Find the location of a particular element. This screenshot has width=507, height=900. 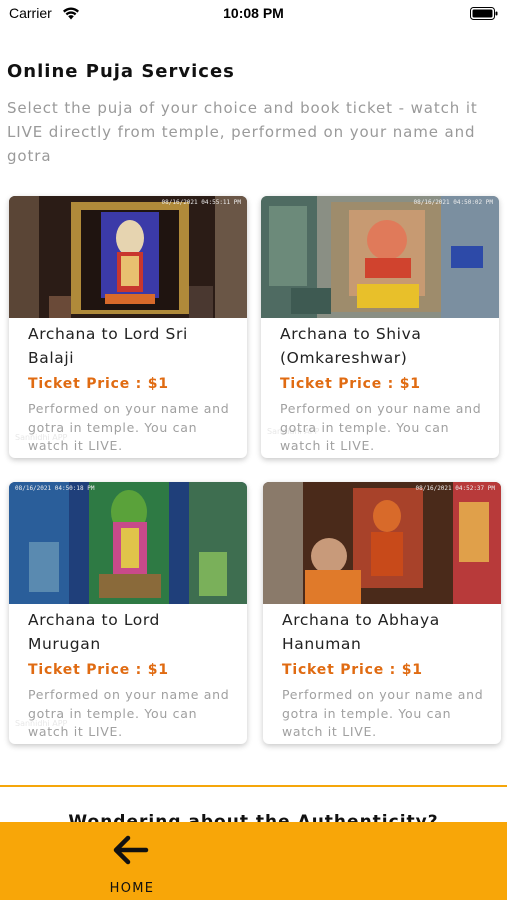

card-title: Archana to Lord Sri Balaji is located at coordinates (108, 346).